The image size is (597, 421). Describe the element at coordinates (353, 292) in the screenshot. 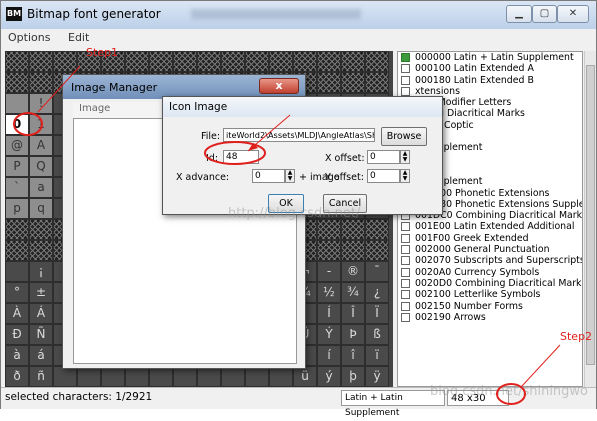

I see `char-cell: ¾` at that location.